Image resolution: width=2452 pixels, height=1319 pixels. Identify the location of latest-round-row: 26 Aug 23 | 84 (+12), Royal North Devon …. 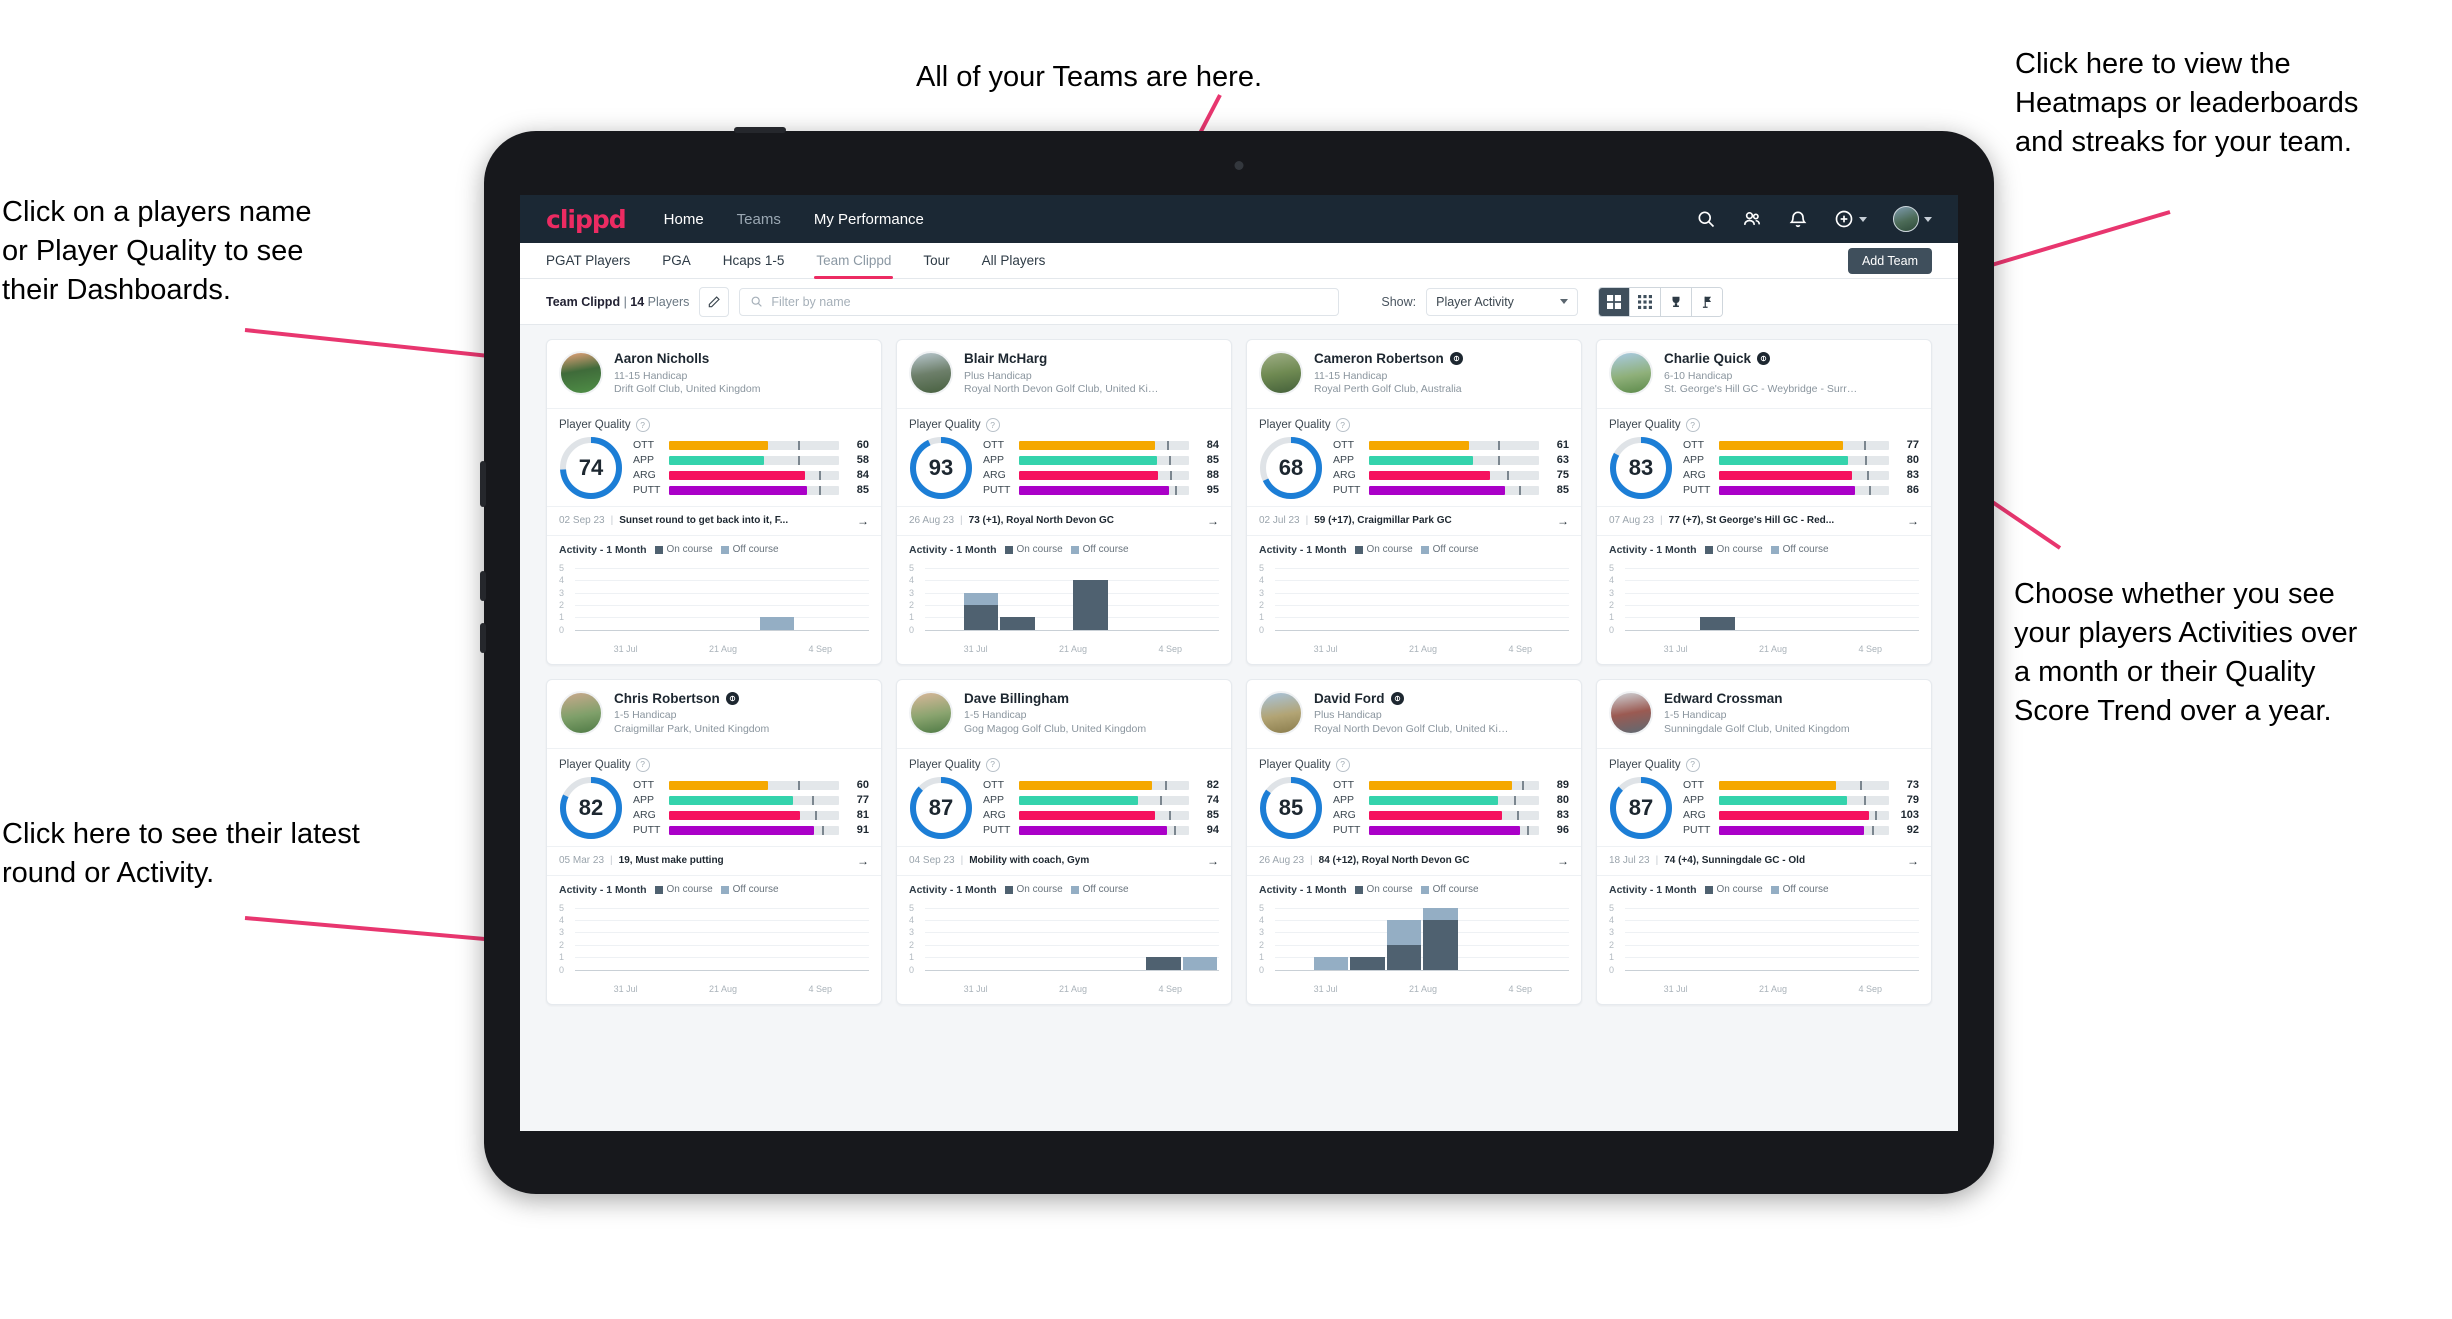
(1414, 860).